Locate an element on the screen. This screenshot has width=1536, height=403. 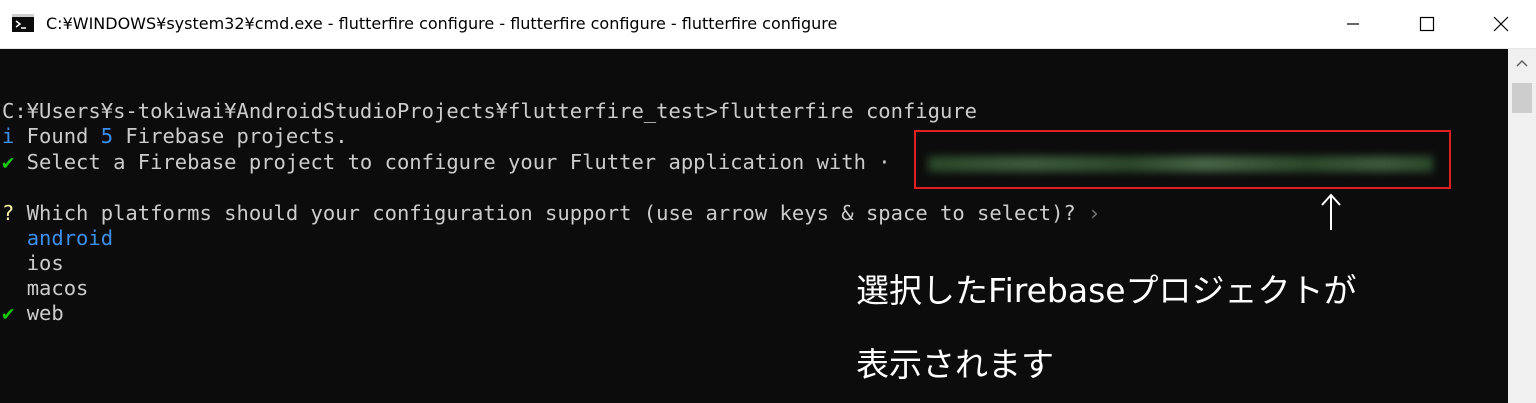
platform-option-macos: macos is located at coordinates (45, 288).